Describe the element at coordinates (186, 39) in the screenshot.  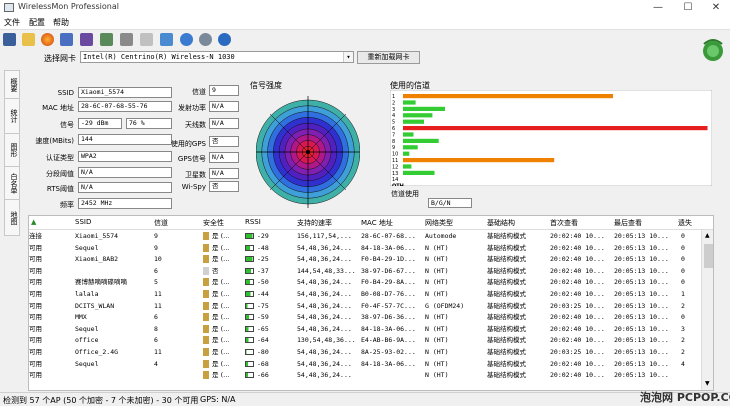
I see `refresh-icon` at that location.